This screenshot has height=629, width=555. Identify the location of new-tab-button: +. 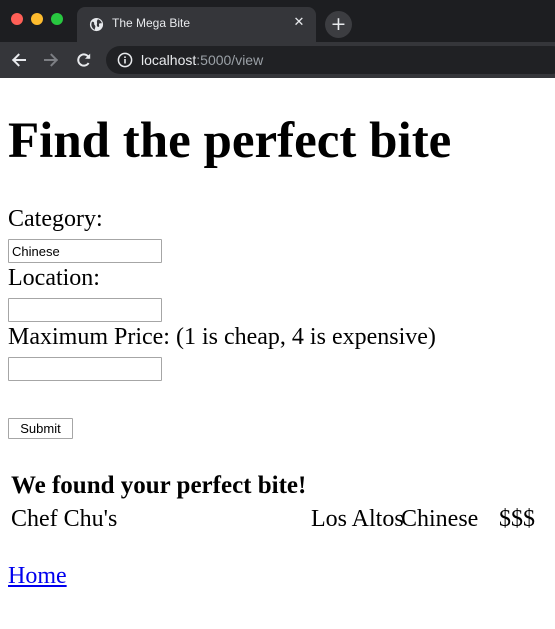
(338, 24).